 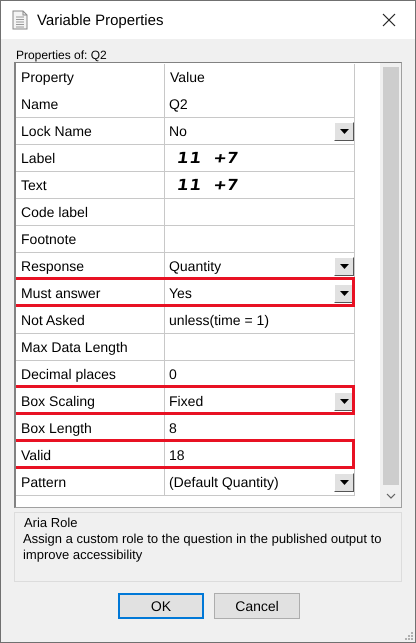 I want to click on property-name: Pattern, so click(x=90, y=482).